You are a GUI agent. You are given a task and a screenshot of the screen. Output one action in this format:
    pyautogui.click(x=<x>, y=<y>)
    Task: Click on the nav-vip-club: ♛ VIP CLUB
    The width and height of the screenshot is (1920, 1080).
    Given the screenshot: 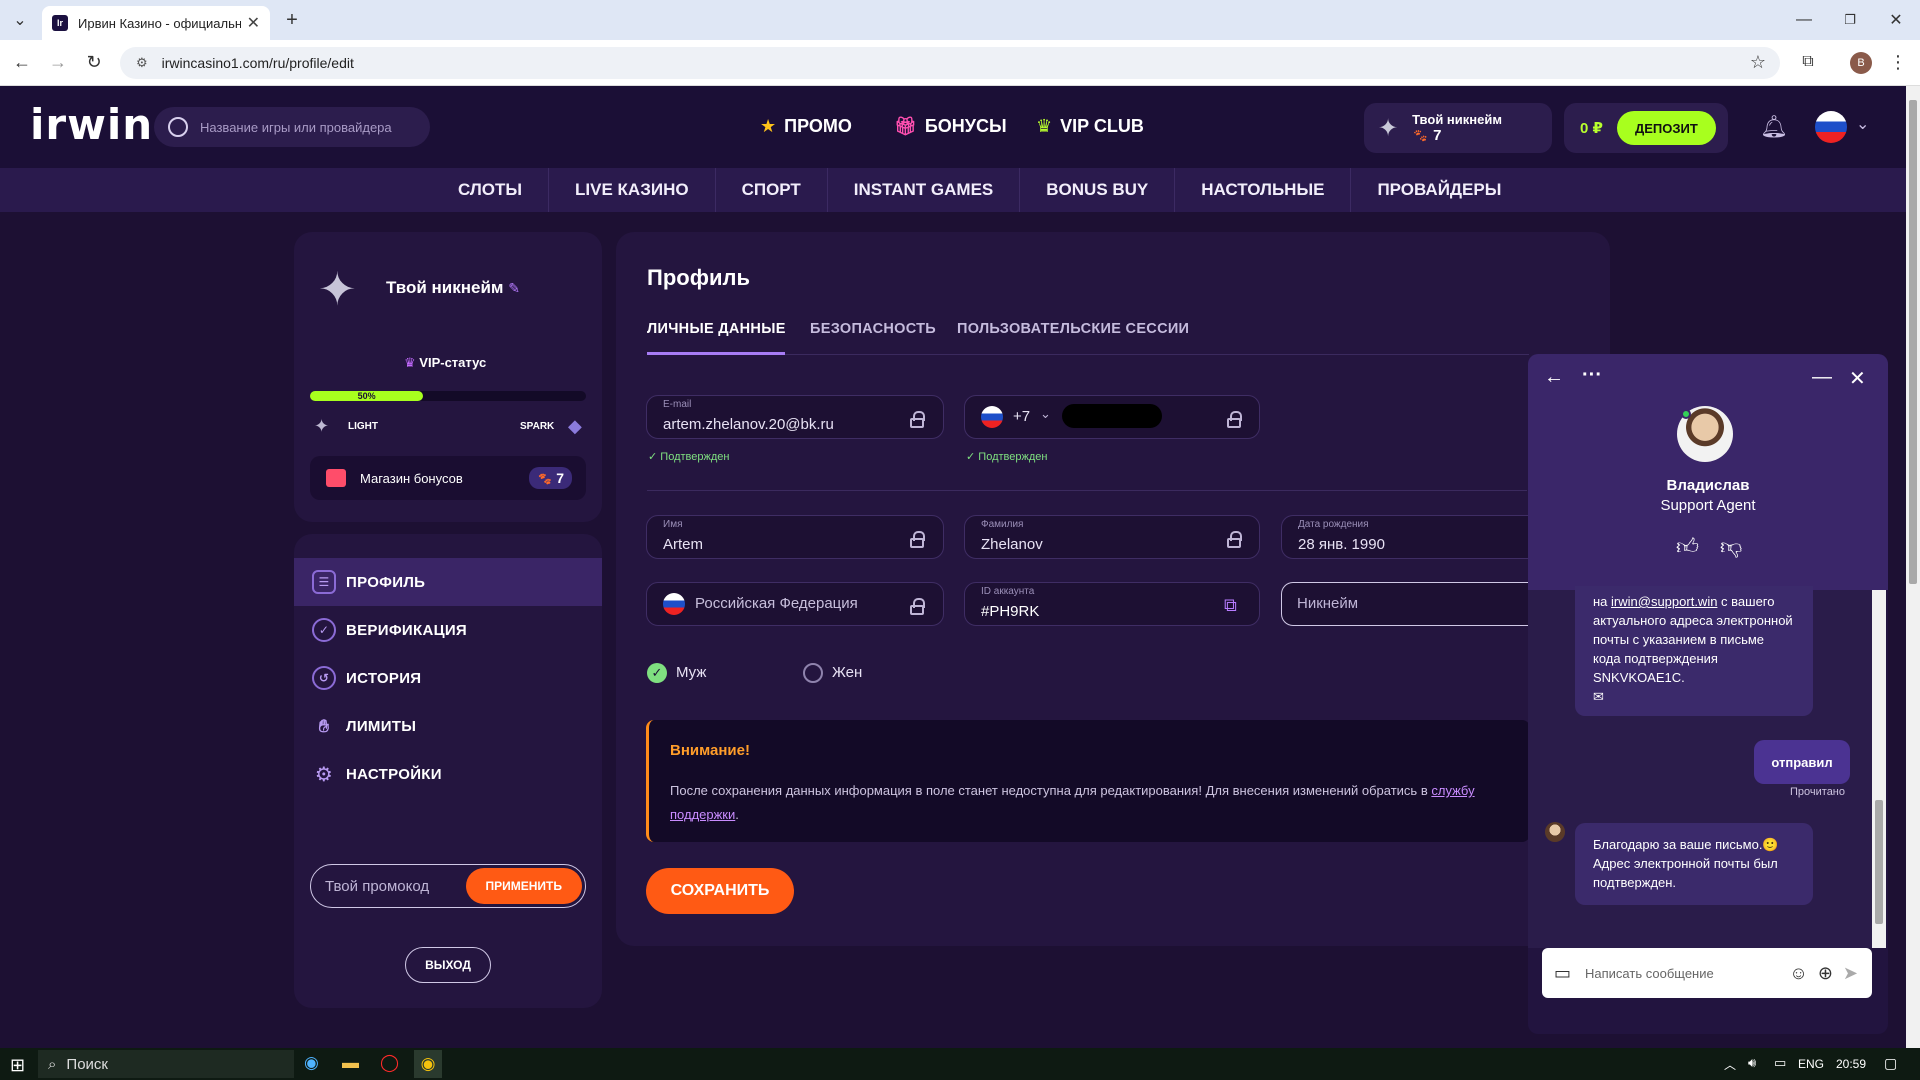 What is the action you would take?
    pyautogui.click(x=1090, y=126)
    